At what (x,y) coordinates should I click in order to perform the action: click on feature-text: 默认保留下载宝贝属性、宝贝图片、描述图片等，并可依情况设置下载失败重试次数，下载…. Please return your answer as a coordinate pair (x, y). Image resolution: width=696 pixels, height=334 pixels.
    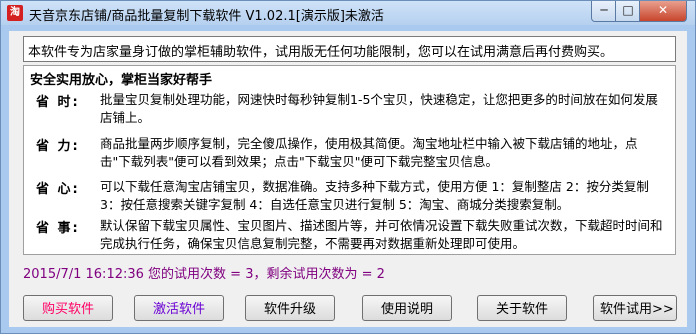
    Looking at the image, I should click on (381, 234).